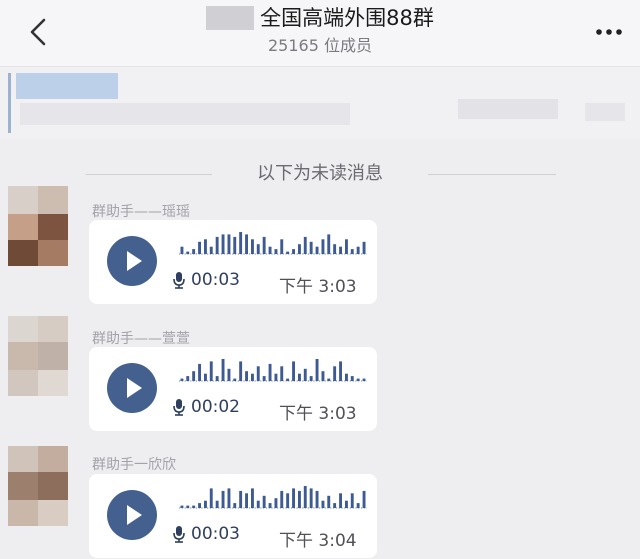 This screenshot has width=640, height=559. What do you see at coordinates (9, 103) in the screenshot?
I see `pinned-indicator` at bounding box center [9, 103].